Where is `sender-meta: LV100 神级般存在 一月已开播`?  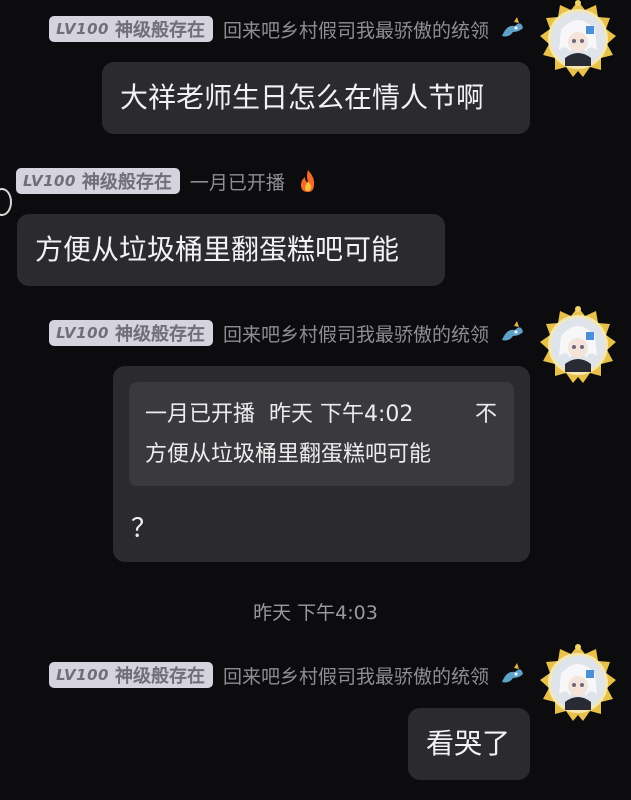
sender-meta: LV100 神级般存在 一月已开播 is located at coordinates (168, 181).